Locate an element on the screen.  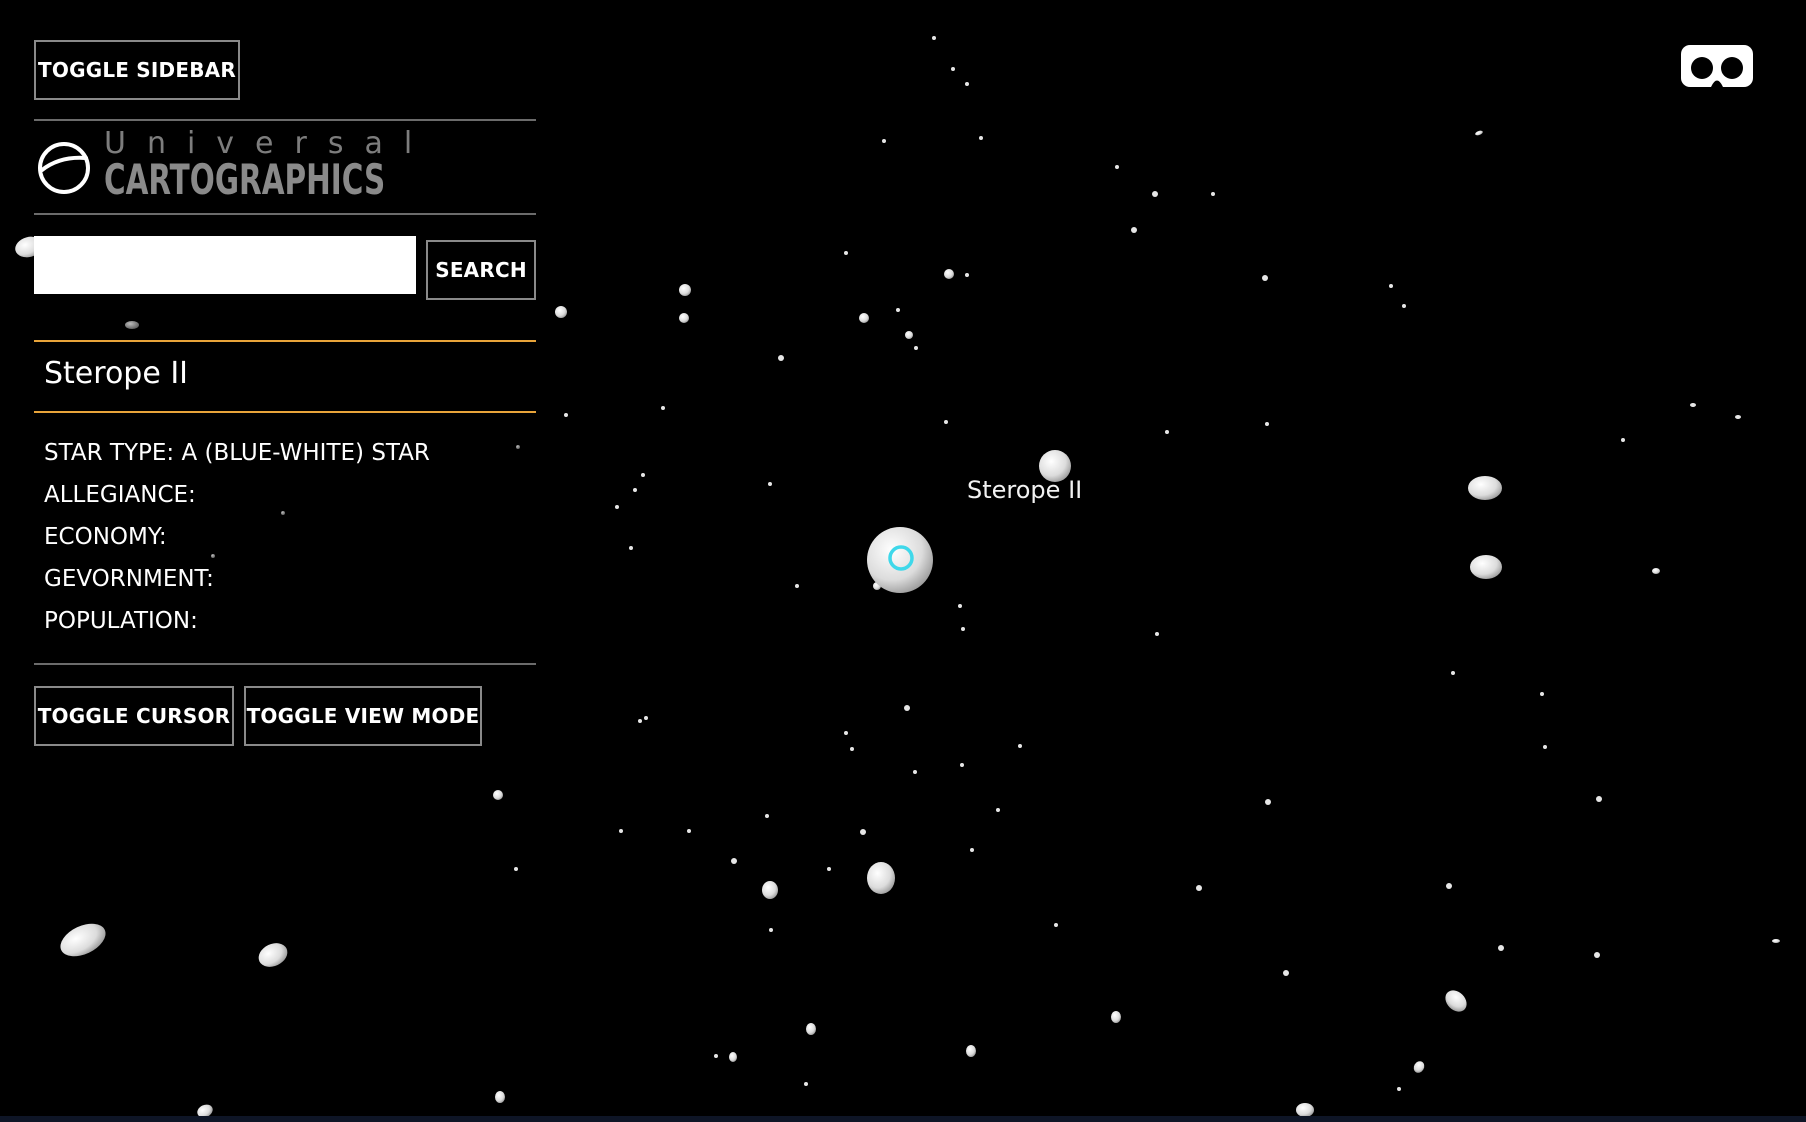
toggle-view-mode-button: TOGGLE VIEW MODE is located at coordinates (363, 716).